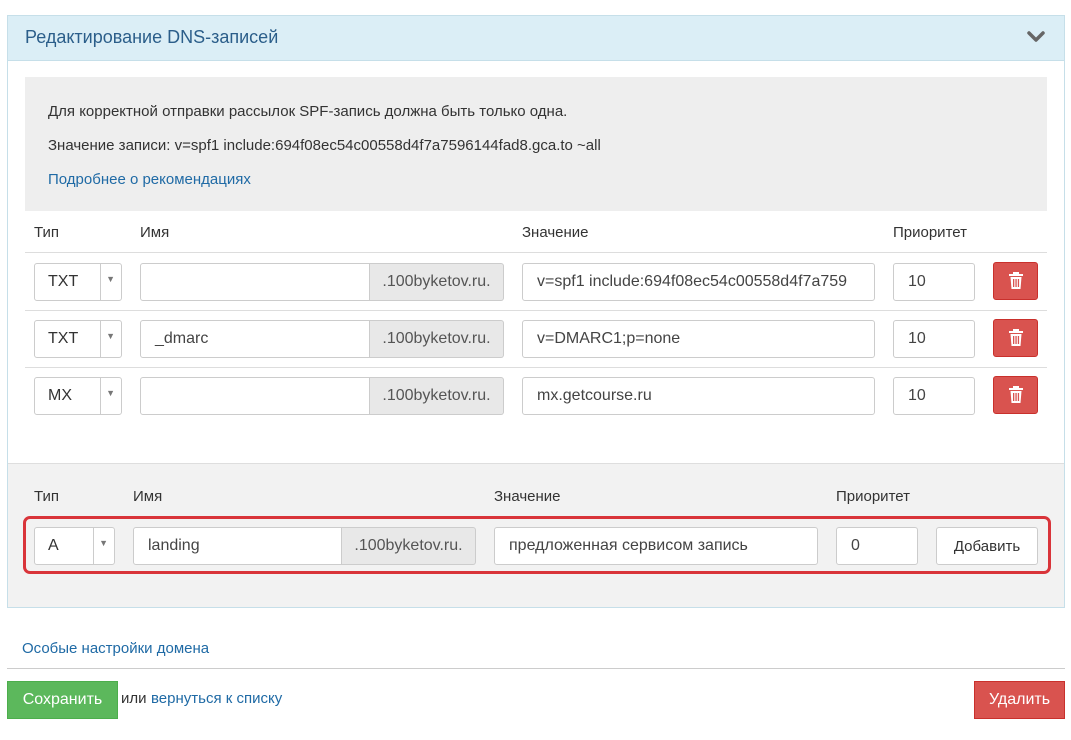 The width and height of the screenshot is (1071, 740). Describe the element at coordinates (698, 339) in the screenshot. I see `record-value-input: v=DMARC1;p=none` at that location.